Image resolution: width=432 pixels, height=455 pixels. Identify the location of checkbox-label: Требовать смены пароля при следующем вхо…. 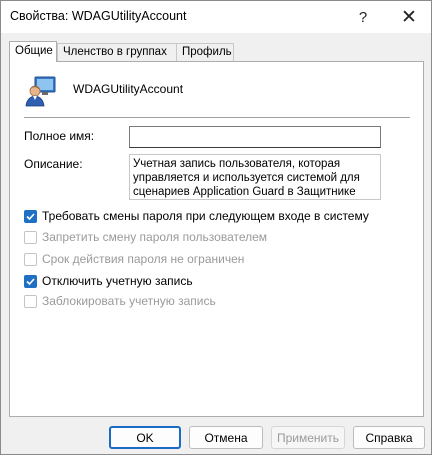
(205, 216).